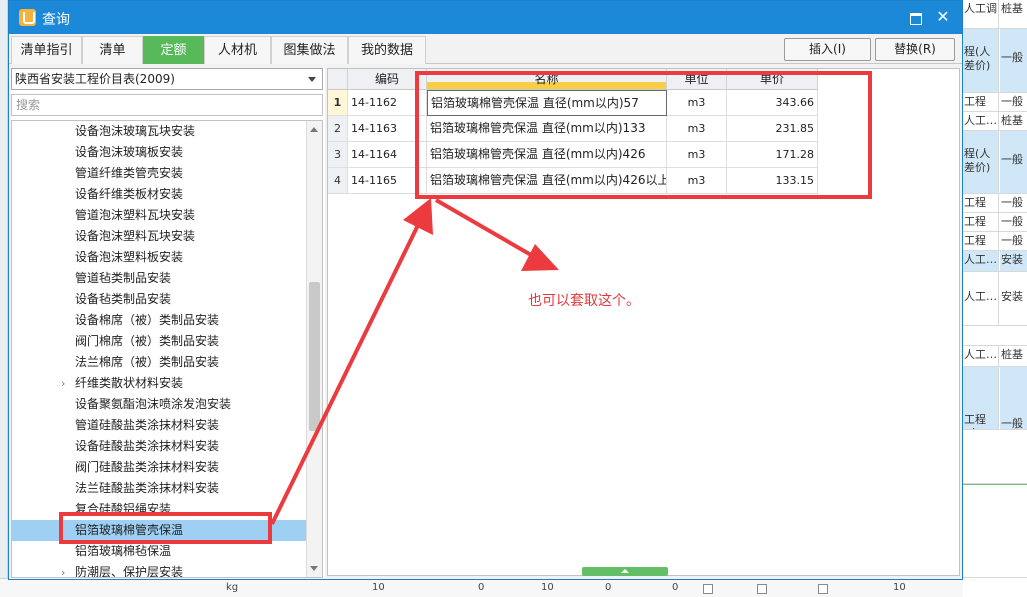 The width and height of the screenshot is (1027, 597). What do you see at coordinates (314, 568) in the screenshot?
I see `scroll-down-icon` at bounding box center [314, 568].